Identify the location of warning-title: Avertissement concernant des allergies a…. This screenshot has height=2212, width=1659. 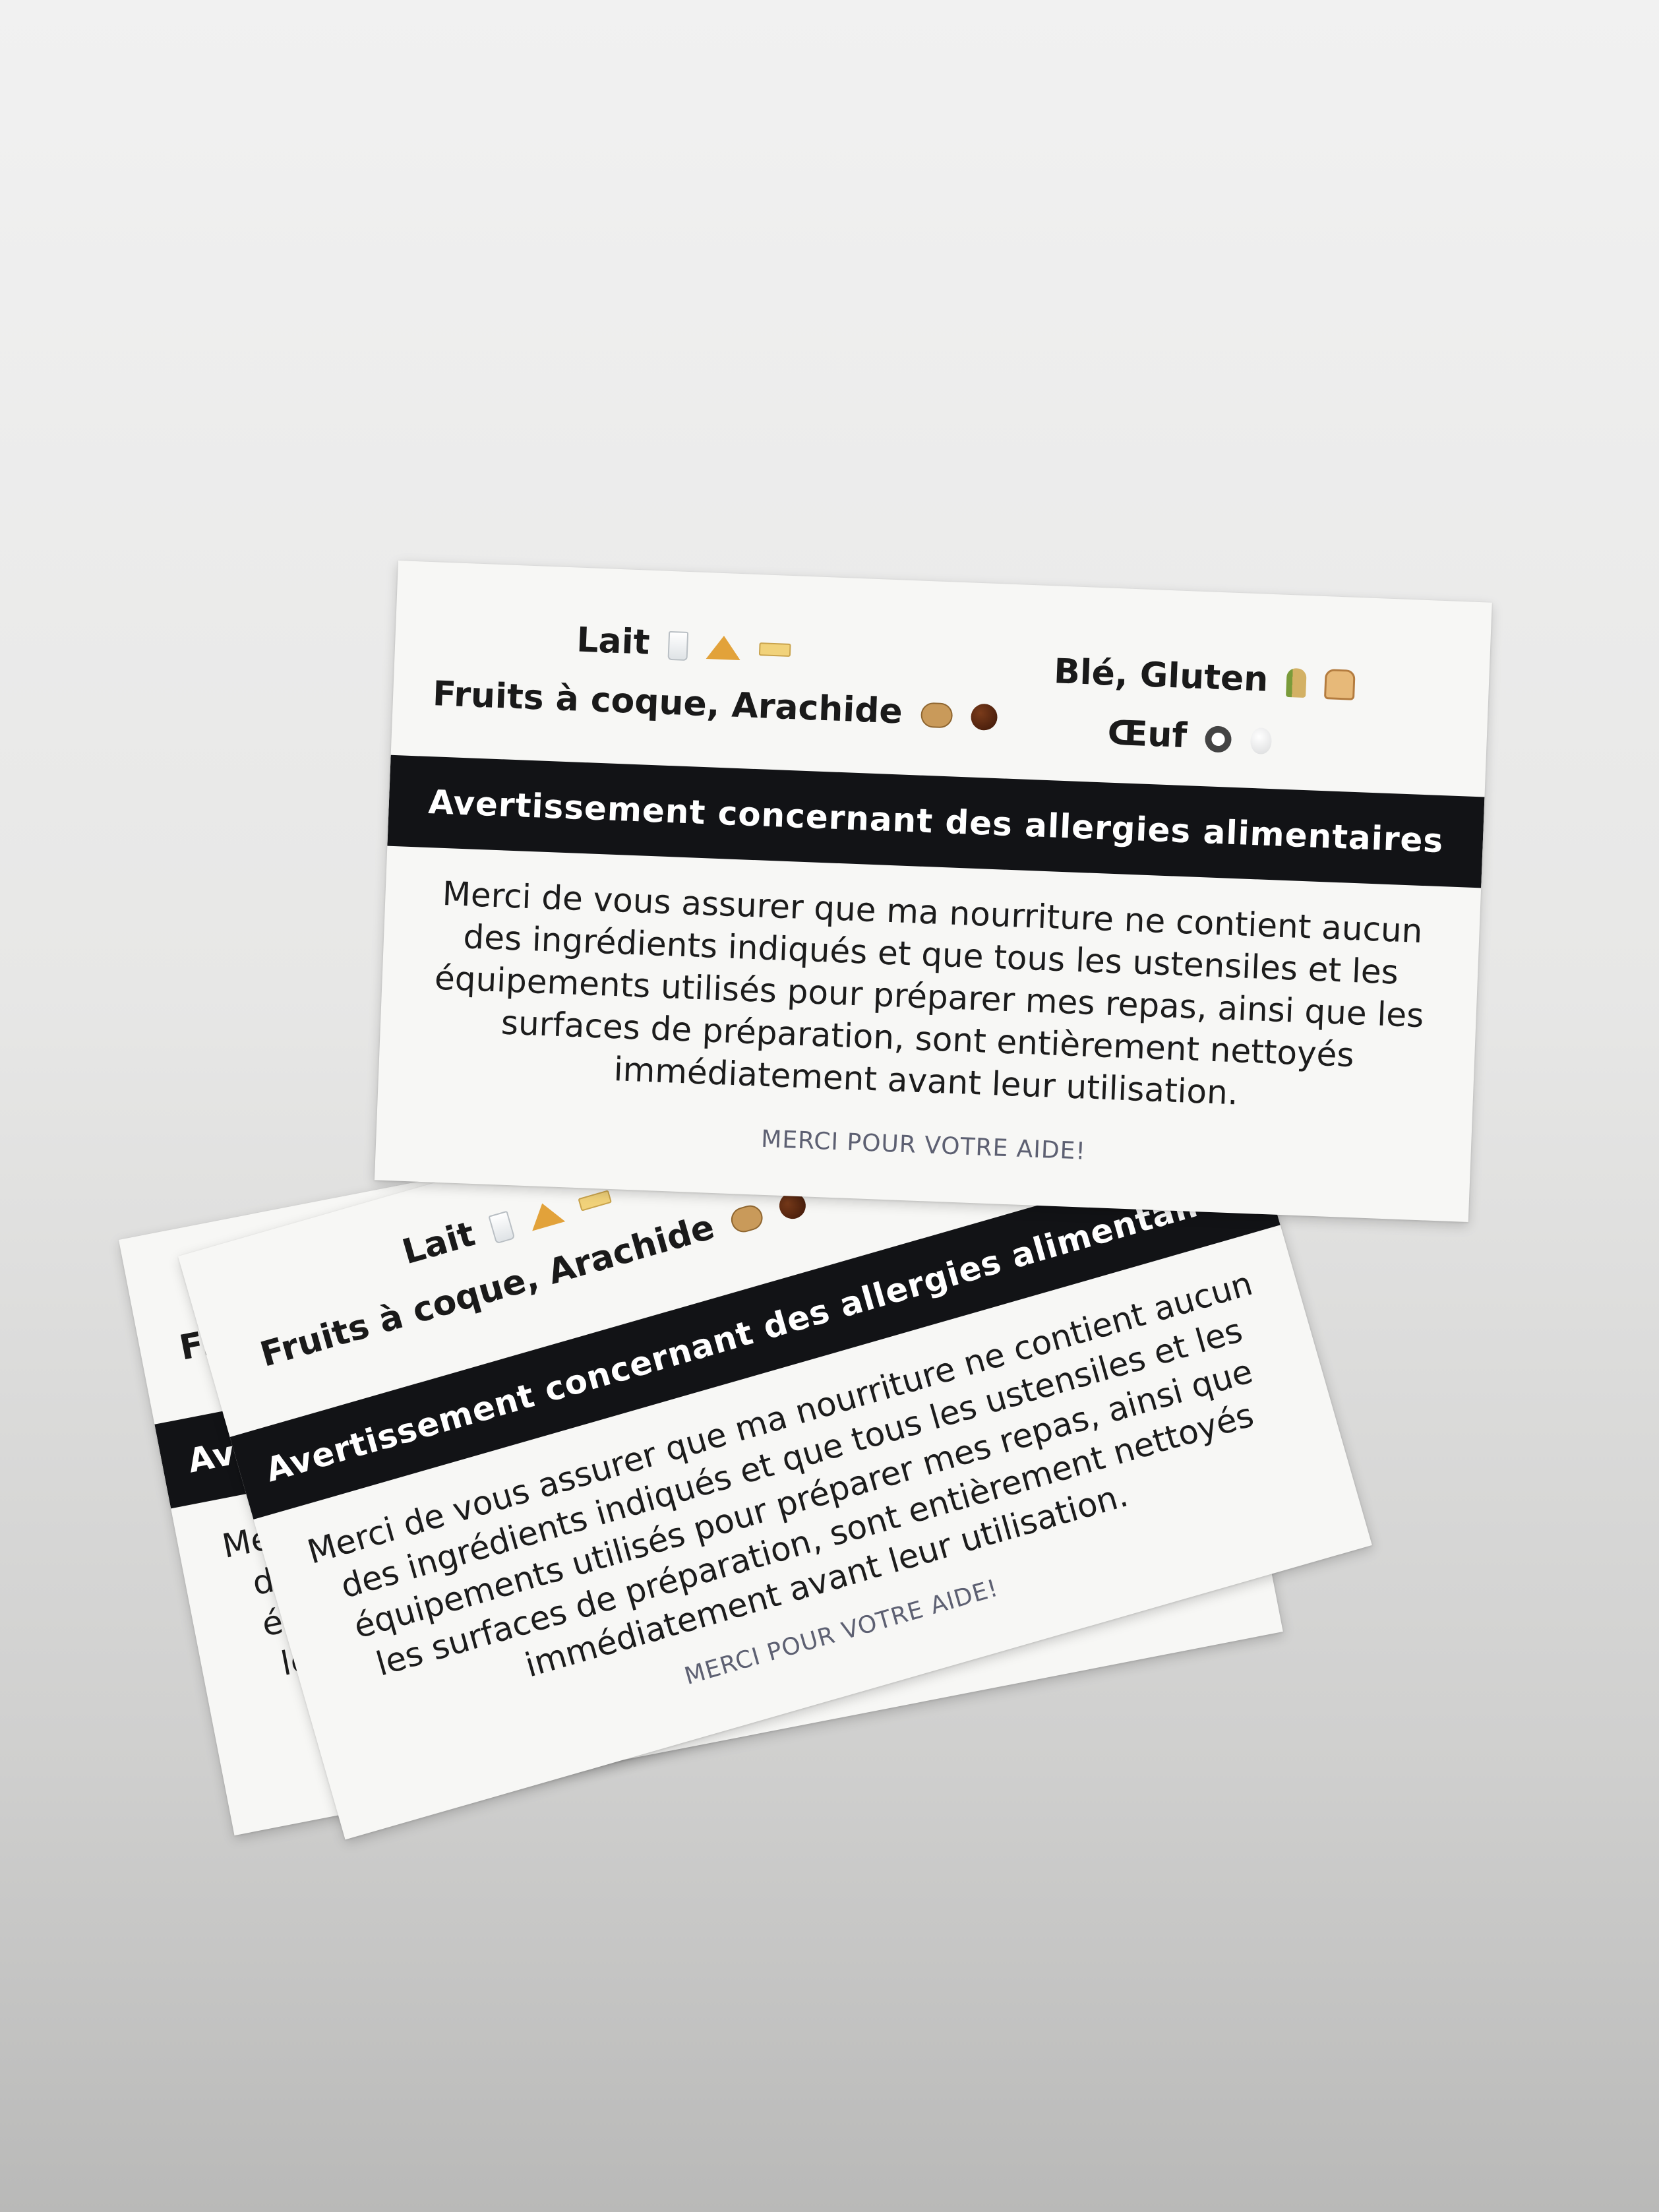
(936, 822).